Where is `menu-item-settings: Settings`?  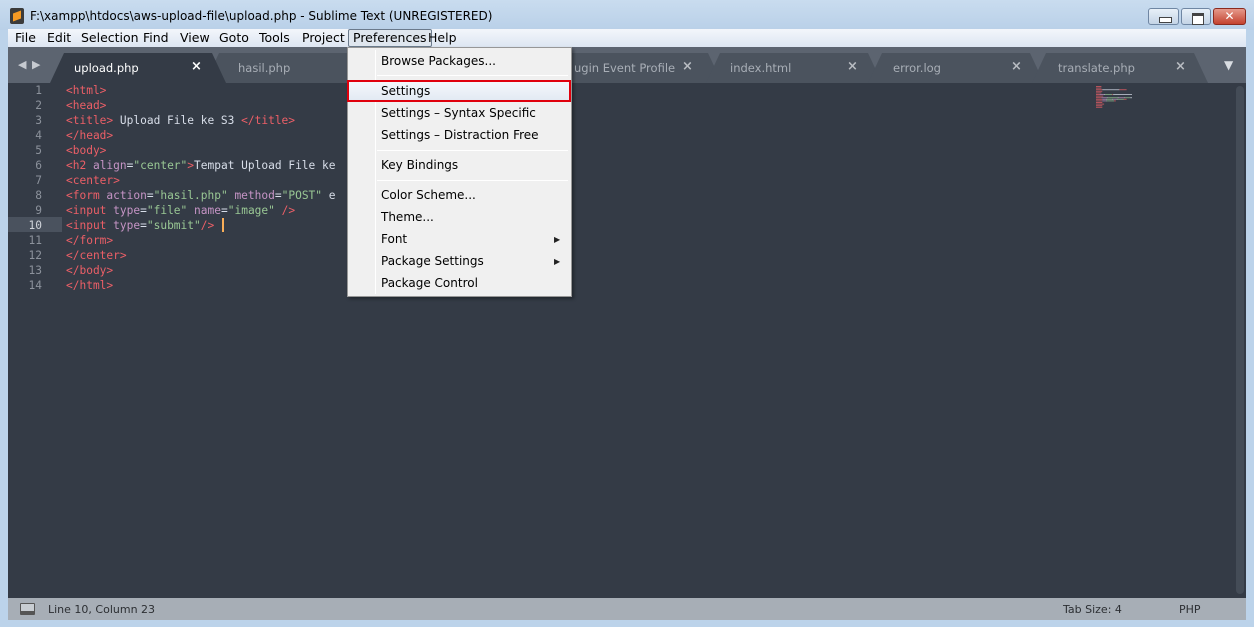
menu-item-settings: Settings is located at coordinates (405, 91).